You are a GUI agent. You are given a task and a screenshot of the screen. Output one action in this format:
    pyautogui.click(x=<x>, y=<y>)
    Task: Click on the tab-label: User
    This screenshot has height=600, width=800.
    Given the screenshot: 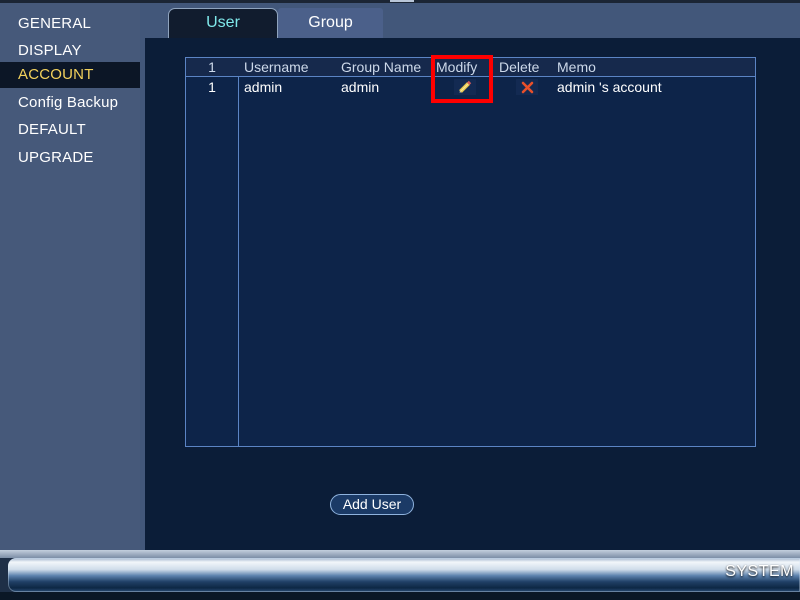 What is the action you would take?
    pyautogui.click(x=223, y=22)
    